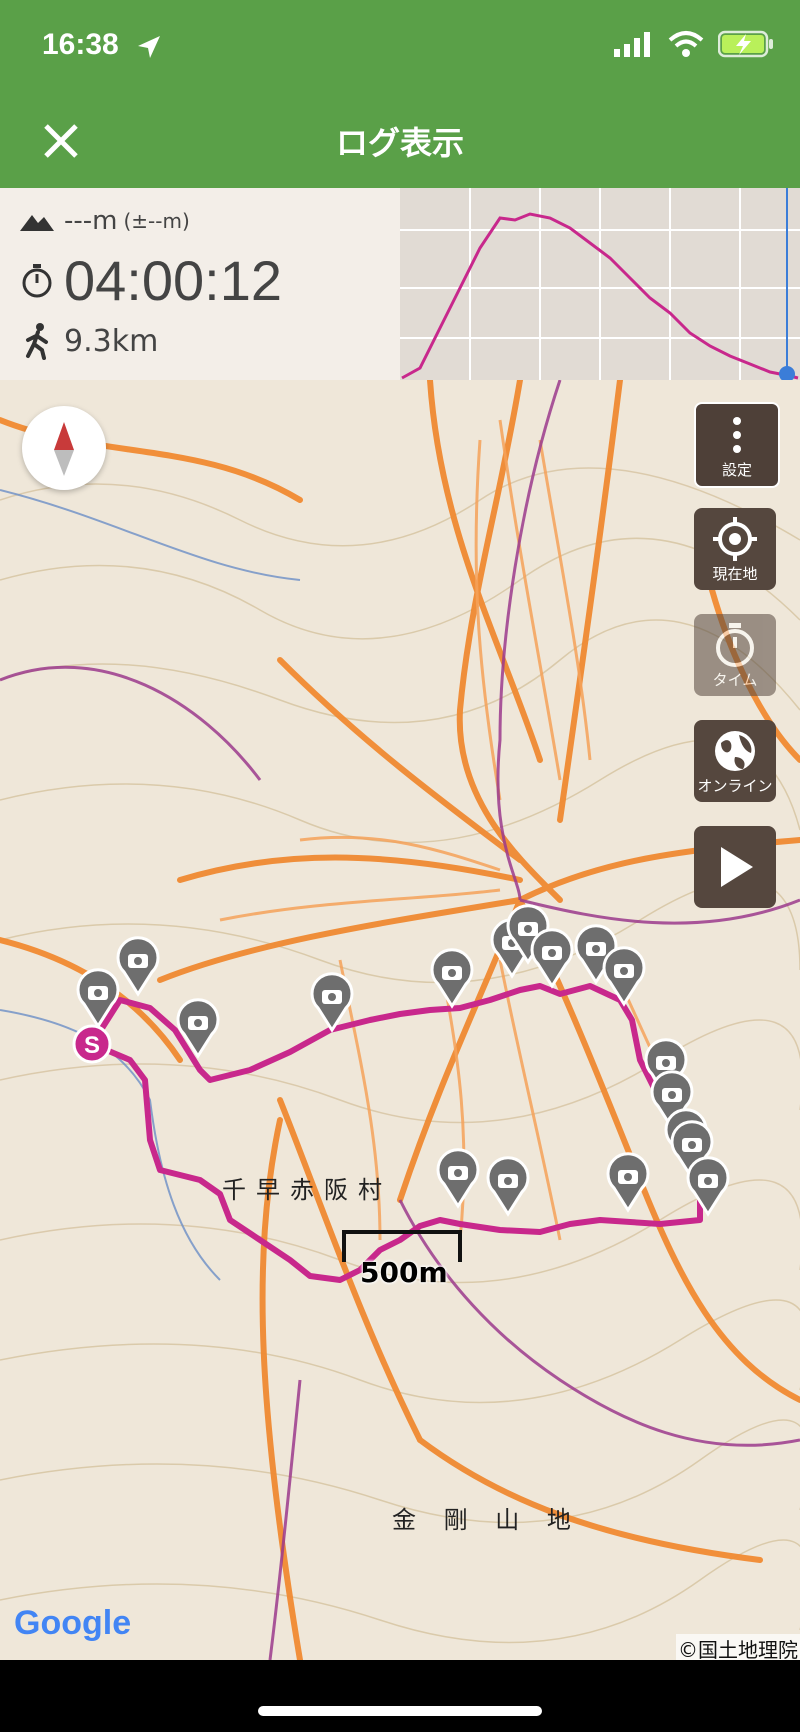  I want to click on time-button: タイム, so click(735, 655).